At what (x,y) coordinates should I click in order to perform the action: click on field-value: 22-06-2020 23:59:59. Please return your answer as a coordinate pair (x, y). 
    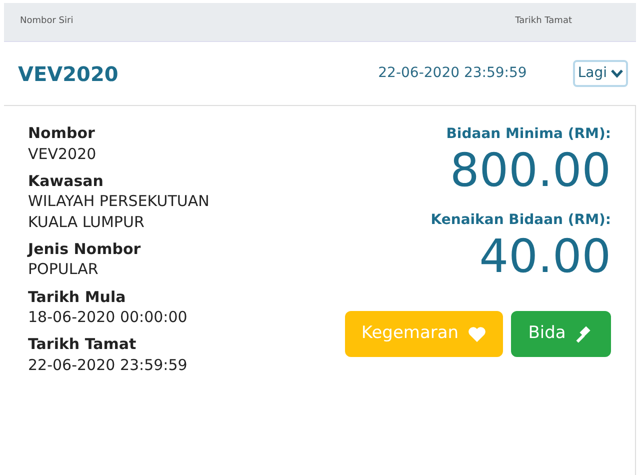
    Looking at the image, I should click on (108, 364).